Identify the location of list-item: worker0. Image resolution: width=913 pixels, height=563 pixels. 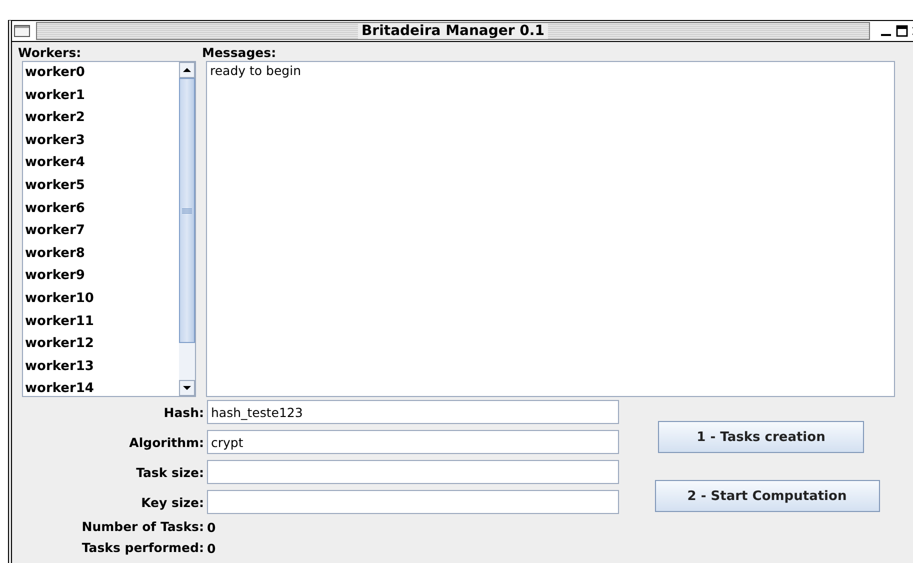
(101, 73).